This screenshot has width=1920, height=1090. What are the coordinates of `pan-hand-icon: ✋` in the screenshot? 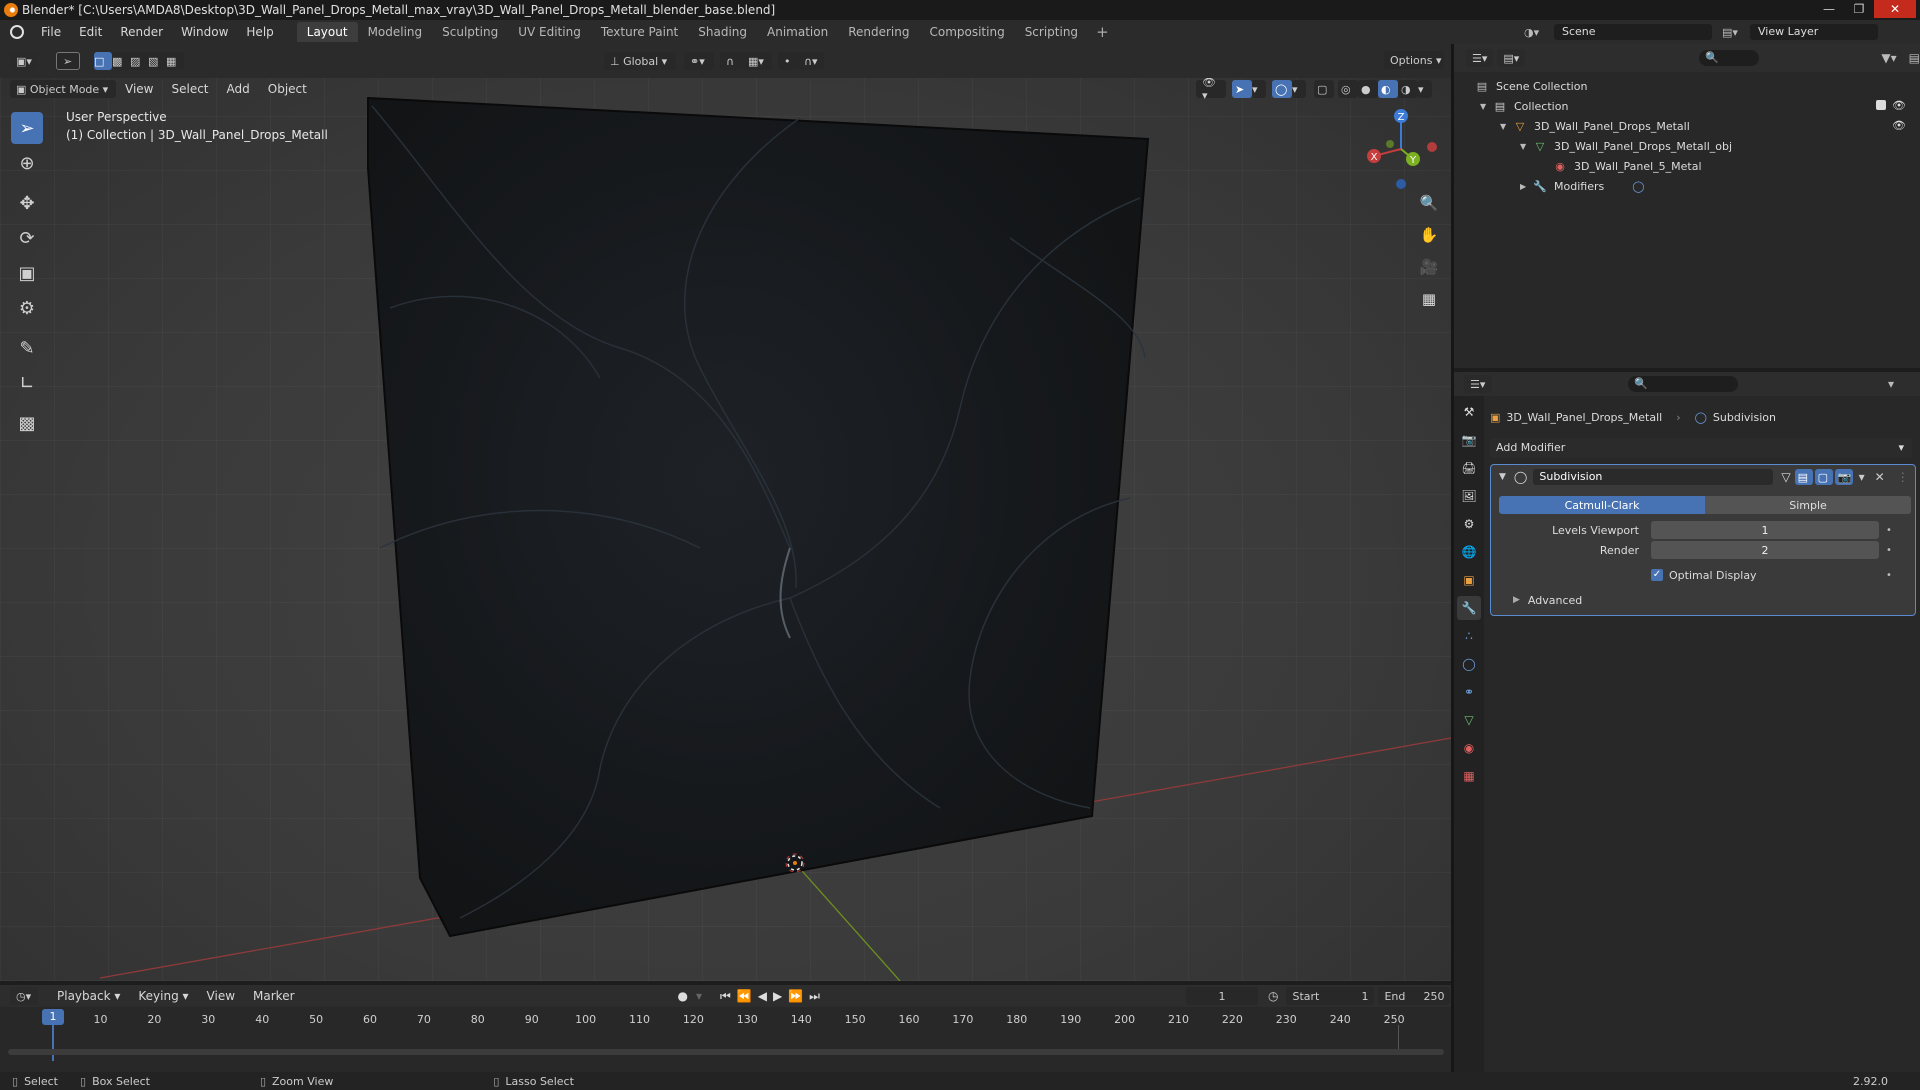 It's located at (1429, 235).